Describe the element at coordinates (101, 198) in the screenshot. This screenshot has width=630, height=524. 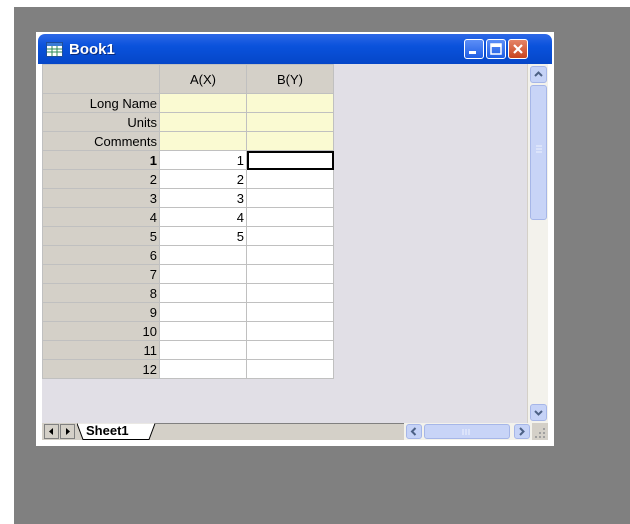
I see `row-header: 3` at that location.